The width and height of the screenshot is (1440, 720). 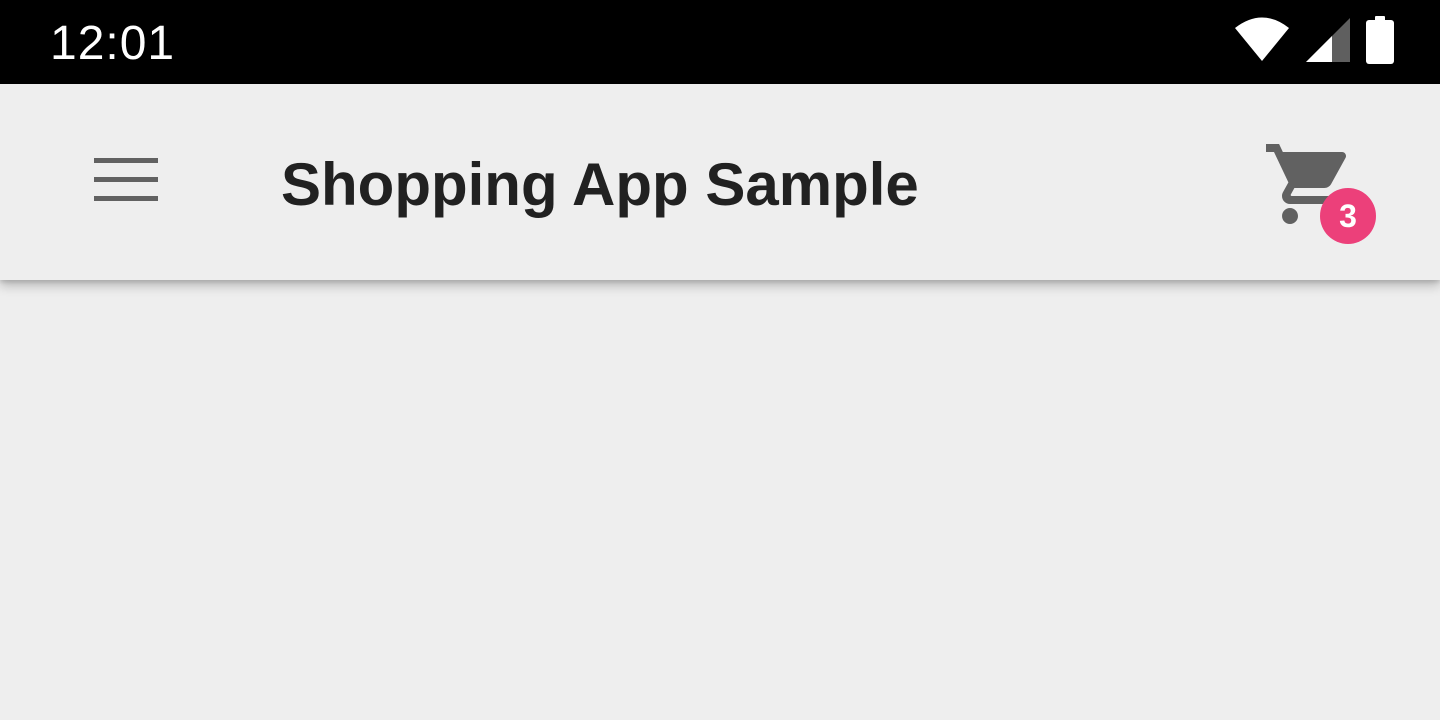 I want to click on status-time: 12:01, so click(x=113, y=43).